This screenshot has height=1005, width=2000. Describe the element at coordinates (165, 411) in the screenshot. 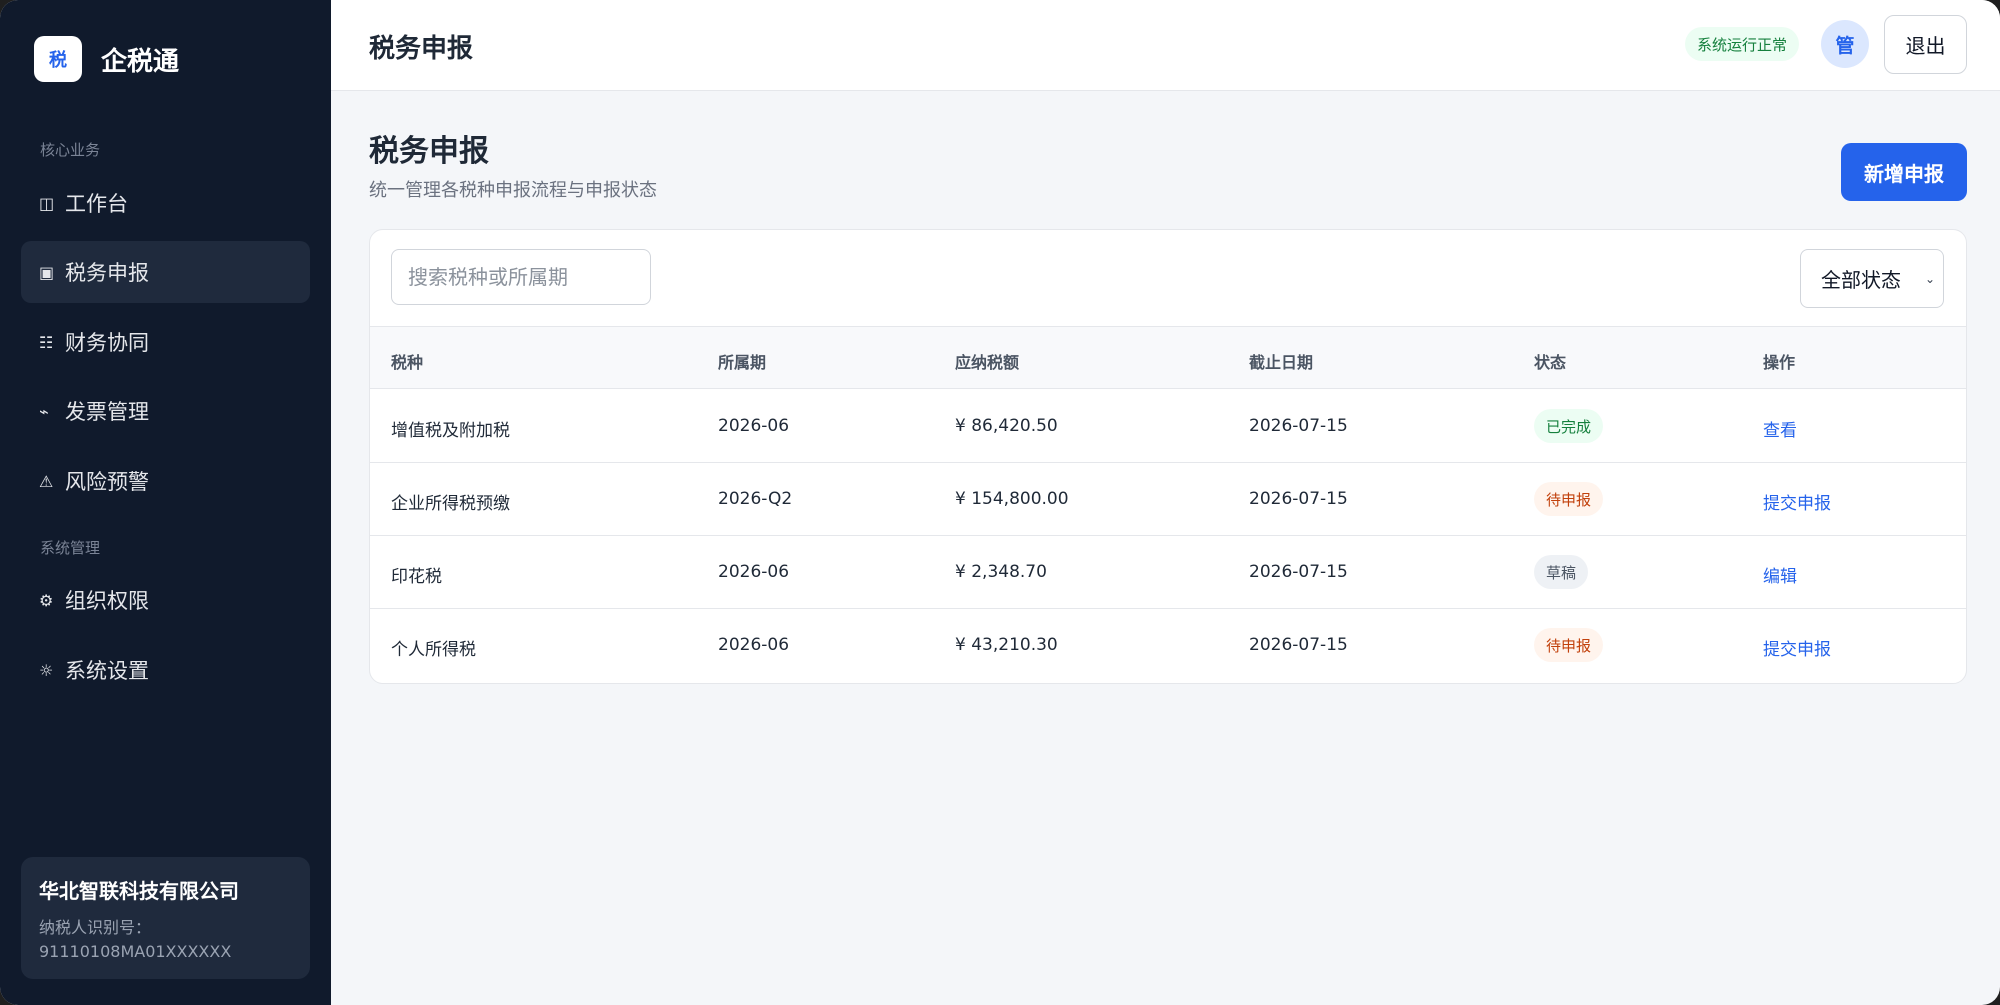

I see `sidebar-item-invoices: ⌁ 发票管理` at that location.